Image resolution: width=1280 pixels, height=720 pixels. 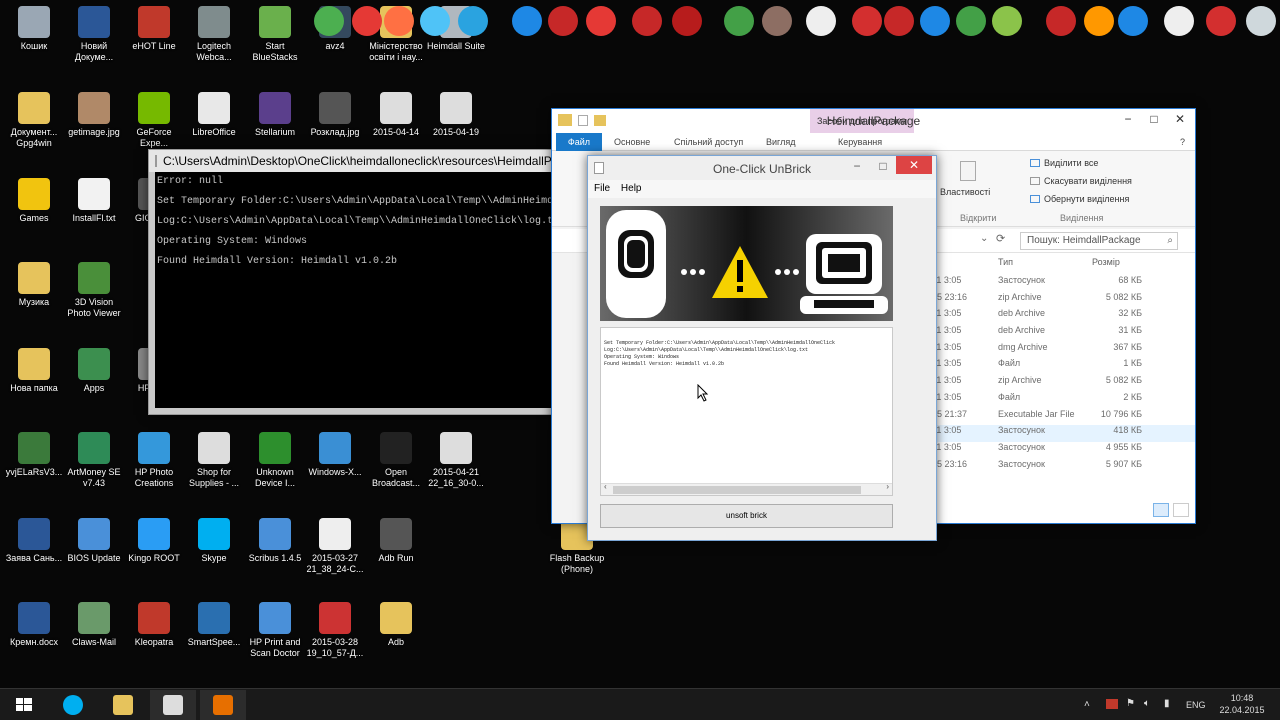 What do you see at coordinates (1000, 238) in the screenshot?
I see `refresh-icon: ⟳` at bounding box center [1000, 238].